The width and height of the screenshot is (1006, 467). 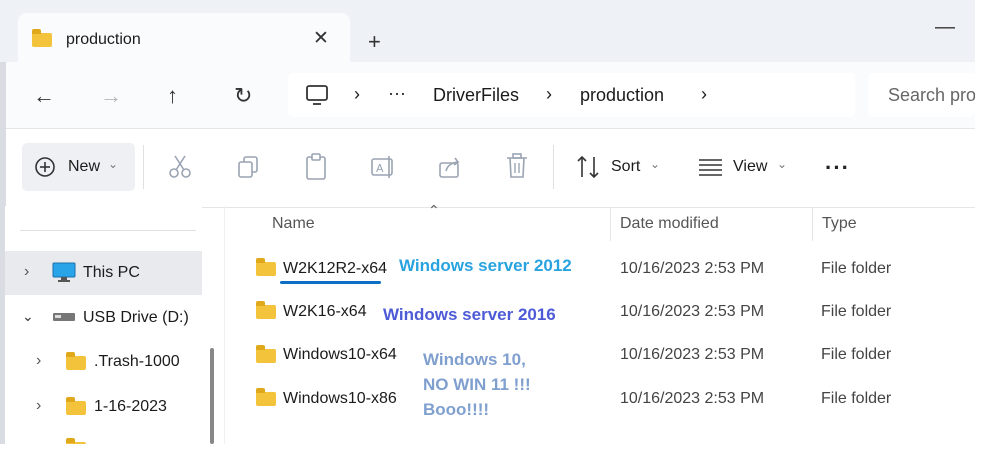 I want to click on annotation-text: Windows 10,, so click(x=474, y=359).